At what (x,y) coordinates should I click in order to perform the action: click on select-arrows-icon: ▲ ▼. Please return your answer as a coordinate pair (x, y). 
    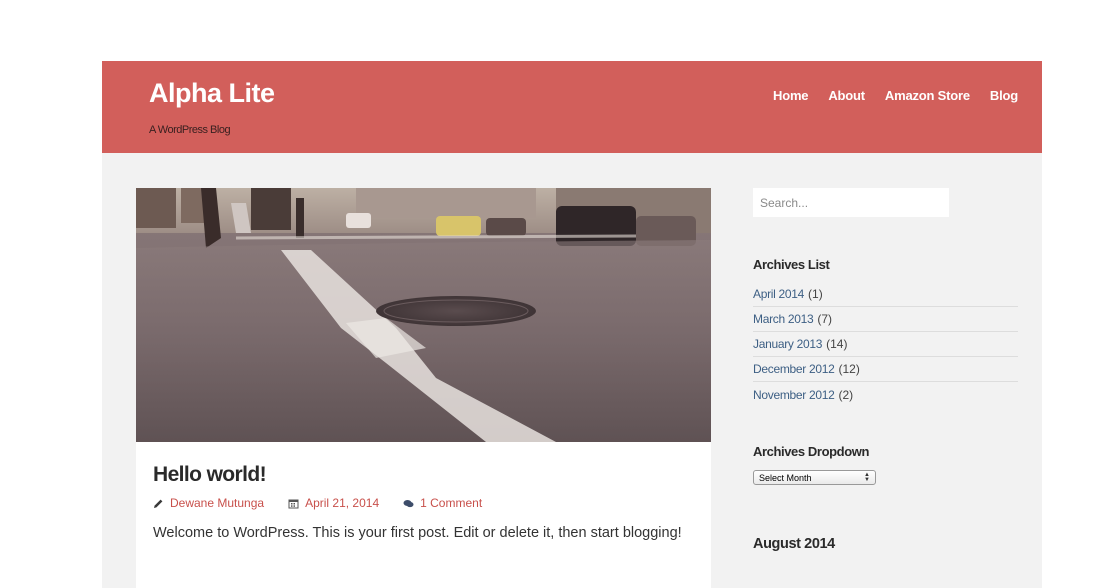
    Looking at the image, I should click on (867, 477).